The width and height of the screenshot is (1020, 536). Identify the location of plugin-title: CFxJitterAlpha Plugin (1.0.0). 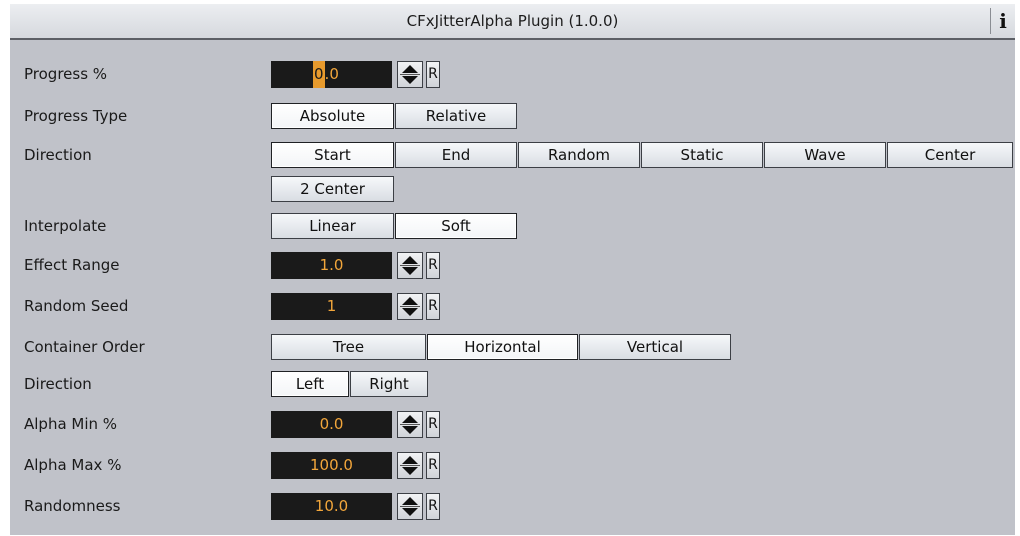
(512, 21).